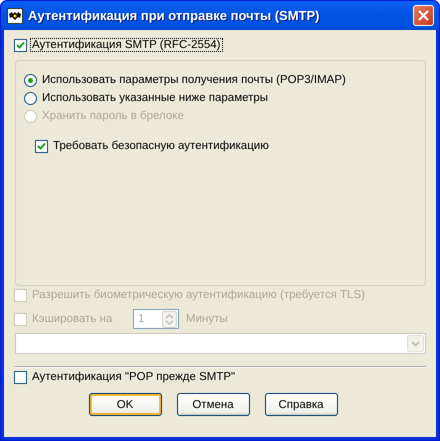  I want to click on unit-label: Минуты, so click(207, 319).